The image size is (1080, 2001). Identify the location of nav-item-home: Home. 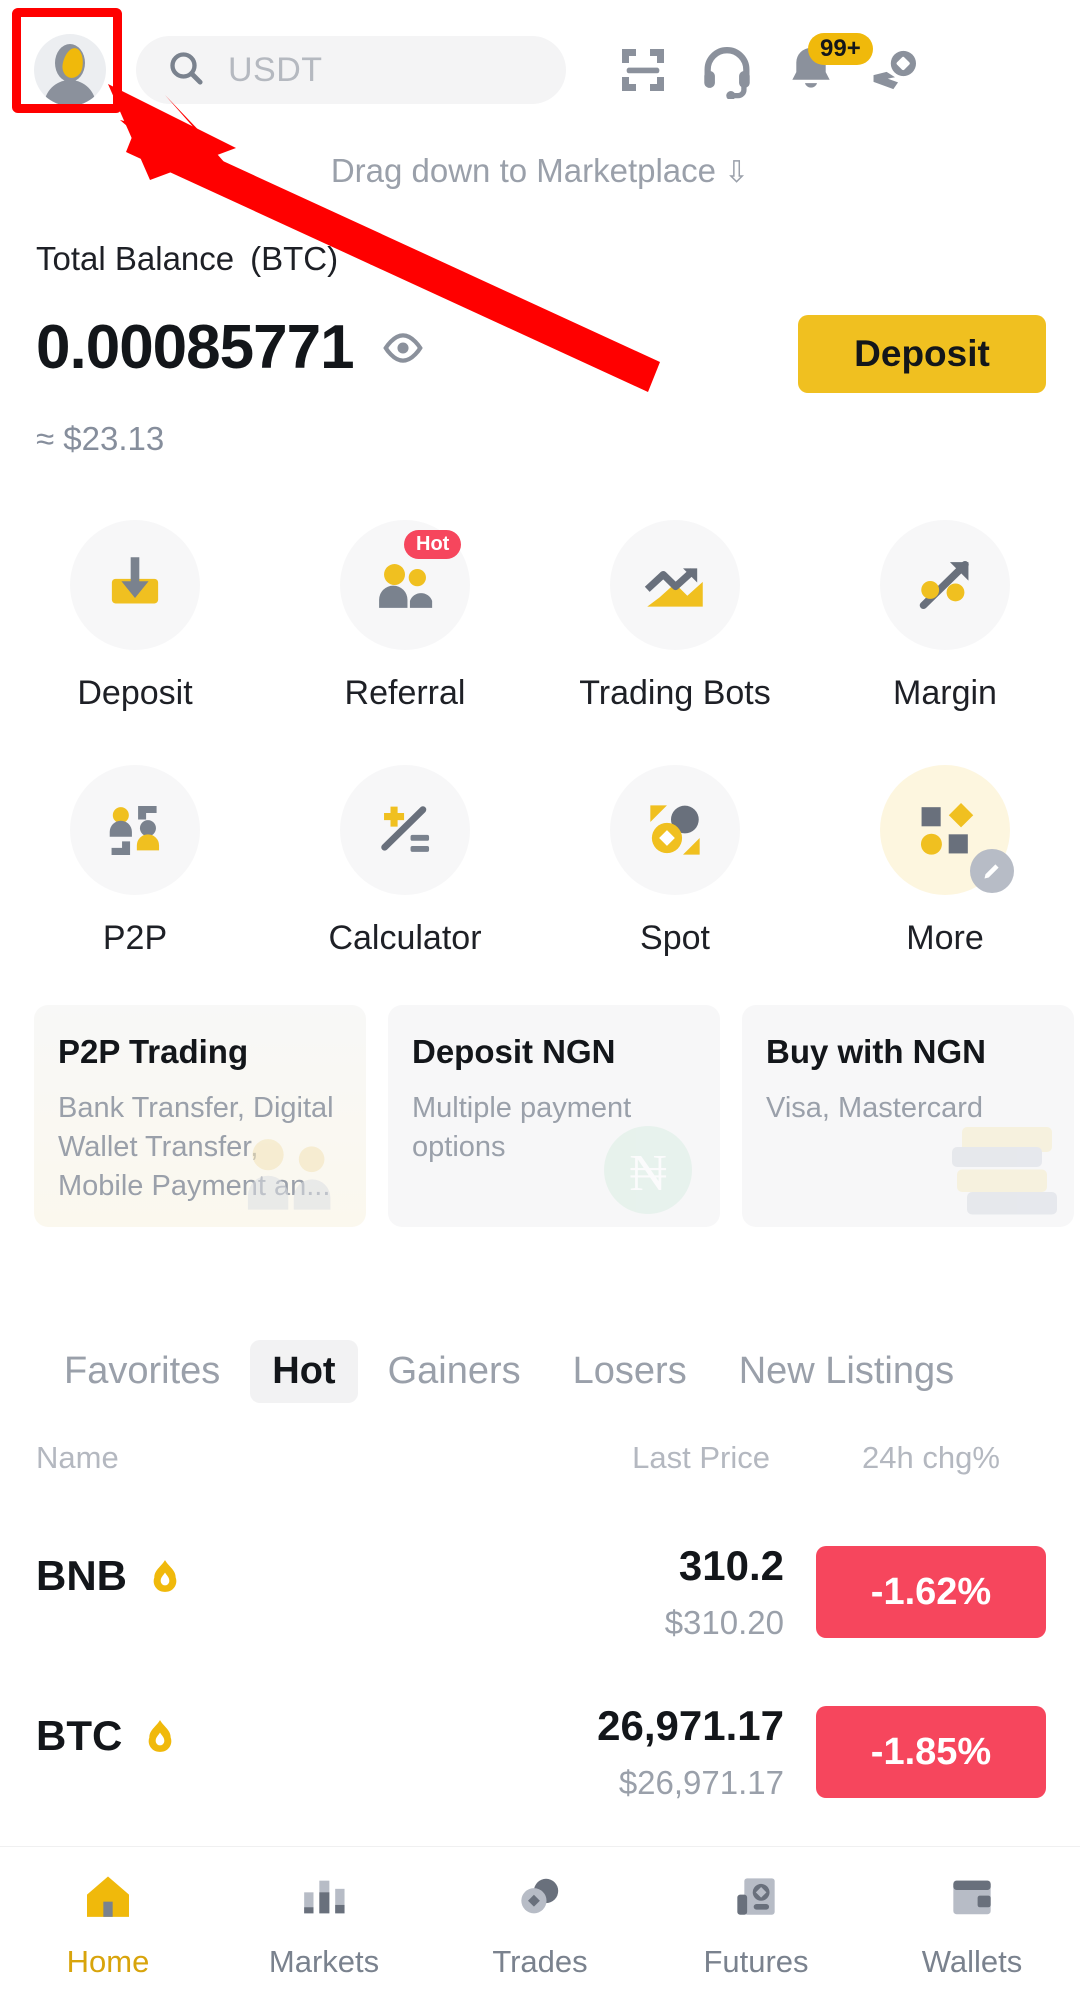
(108, 1924).